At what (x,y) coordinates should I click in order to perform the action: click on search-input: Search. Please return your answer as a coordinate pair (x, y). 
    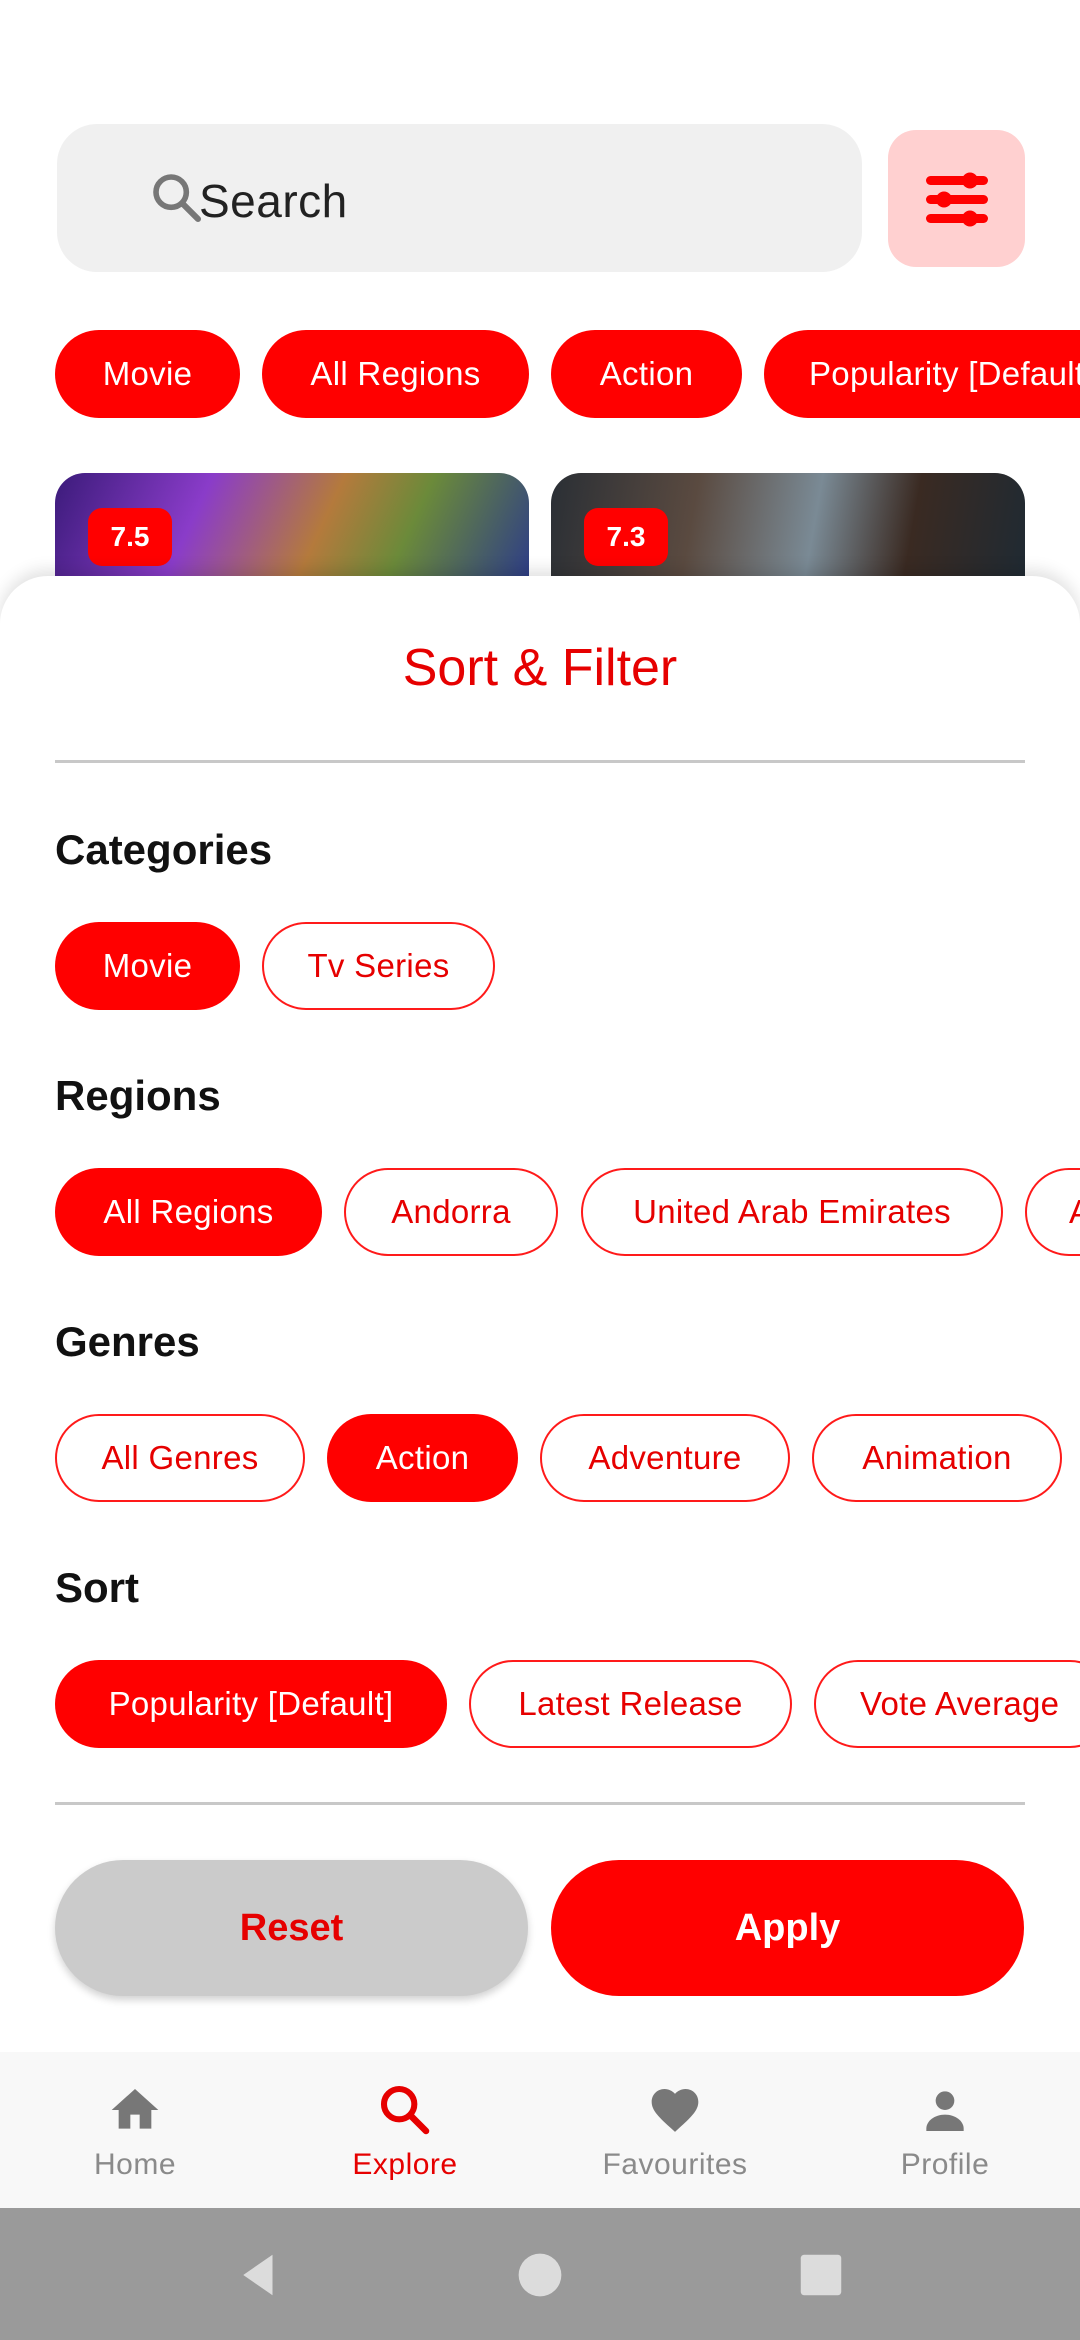
    Looking at the image, I should click on (273, 201).